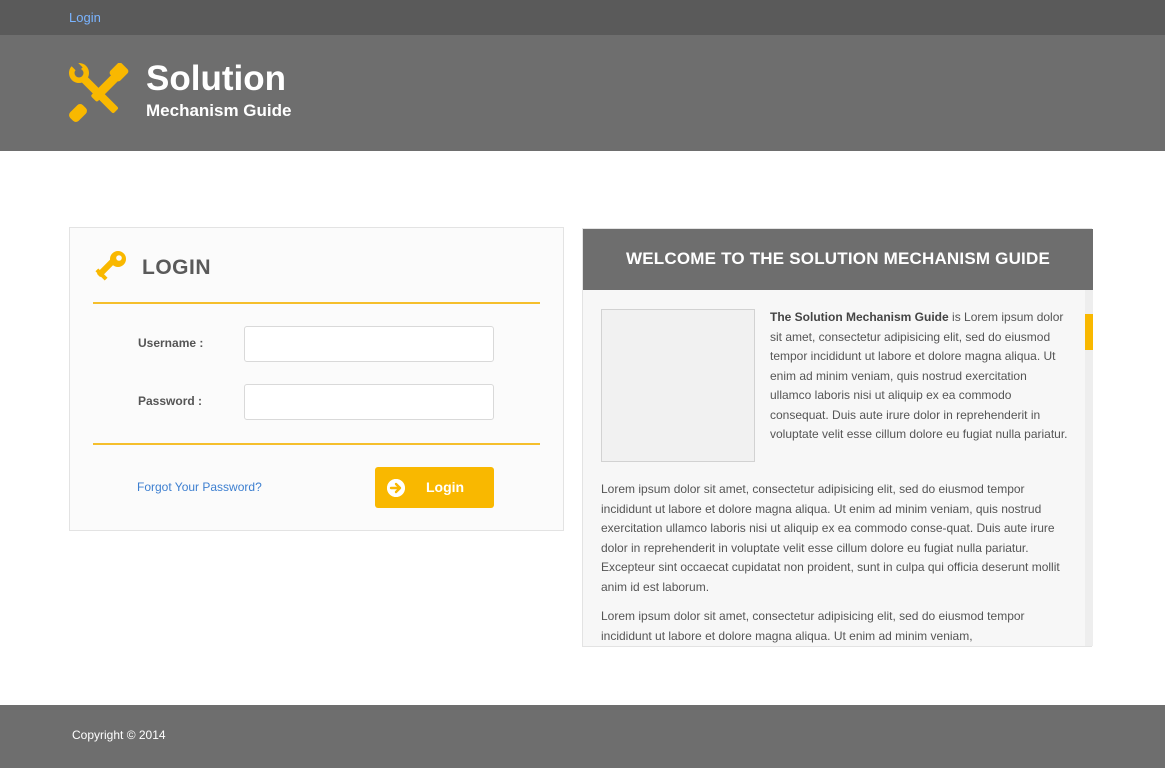 The height and width of the screenshot is (768, 1165). What do you see at coordinates (216, 78) in the screenshot?
I see `brand-title: Solution` at bounding box center [216, 78].